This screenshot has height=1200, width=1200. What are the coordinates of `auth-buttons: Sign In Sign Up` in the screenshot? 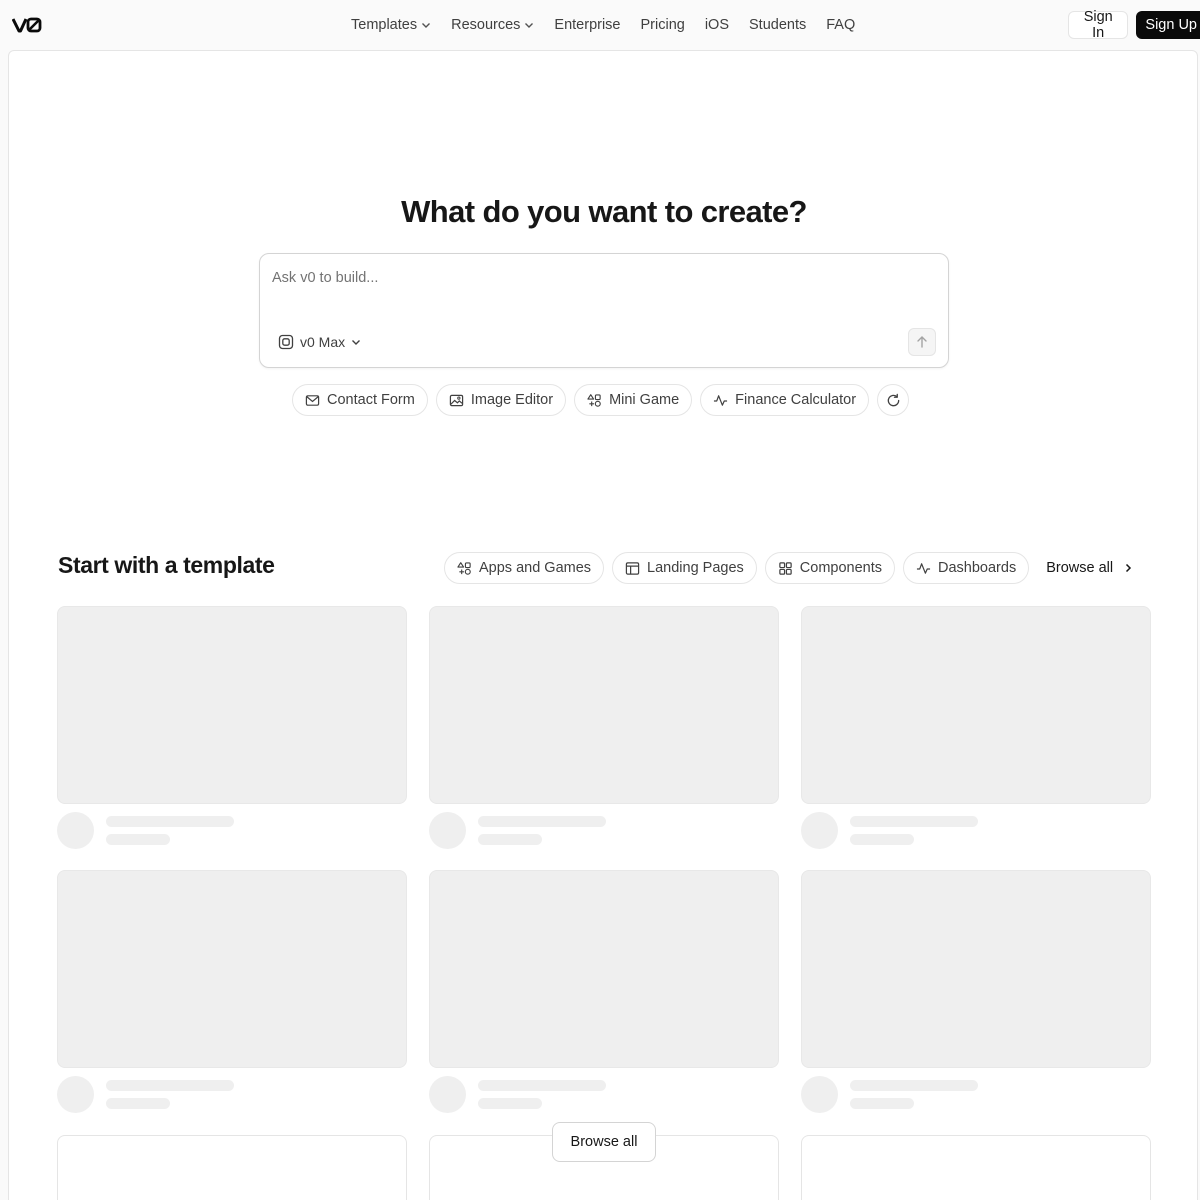 It's located at (1134, 25).